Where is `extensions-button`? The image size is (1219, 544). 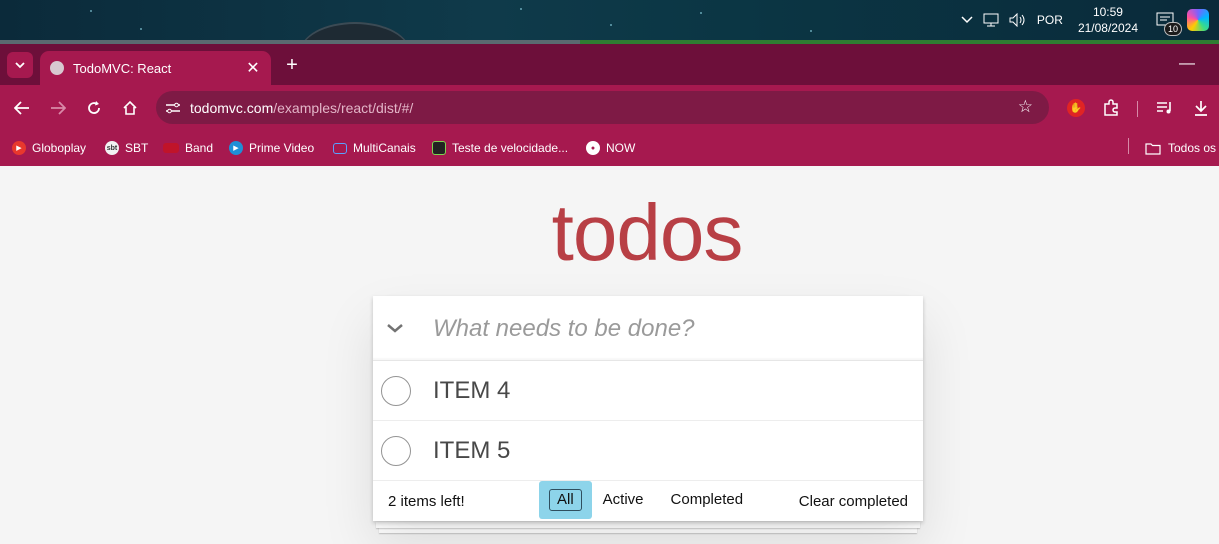 extensions-button is located at coordinates (1111, 108).